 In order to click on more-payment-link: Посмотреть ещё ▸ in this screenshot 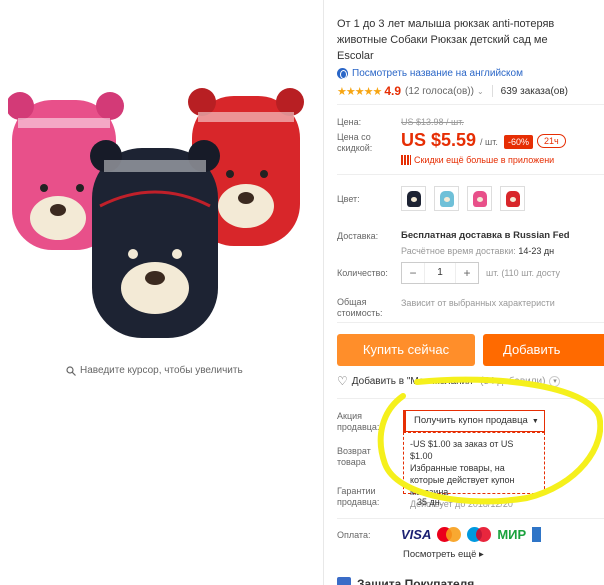, I will do `click(443, 554)`.